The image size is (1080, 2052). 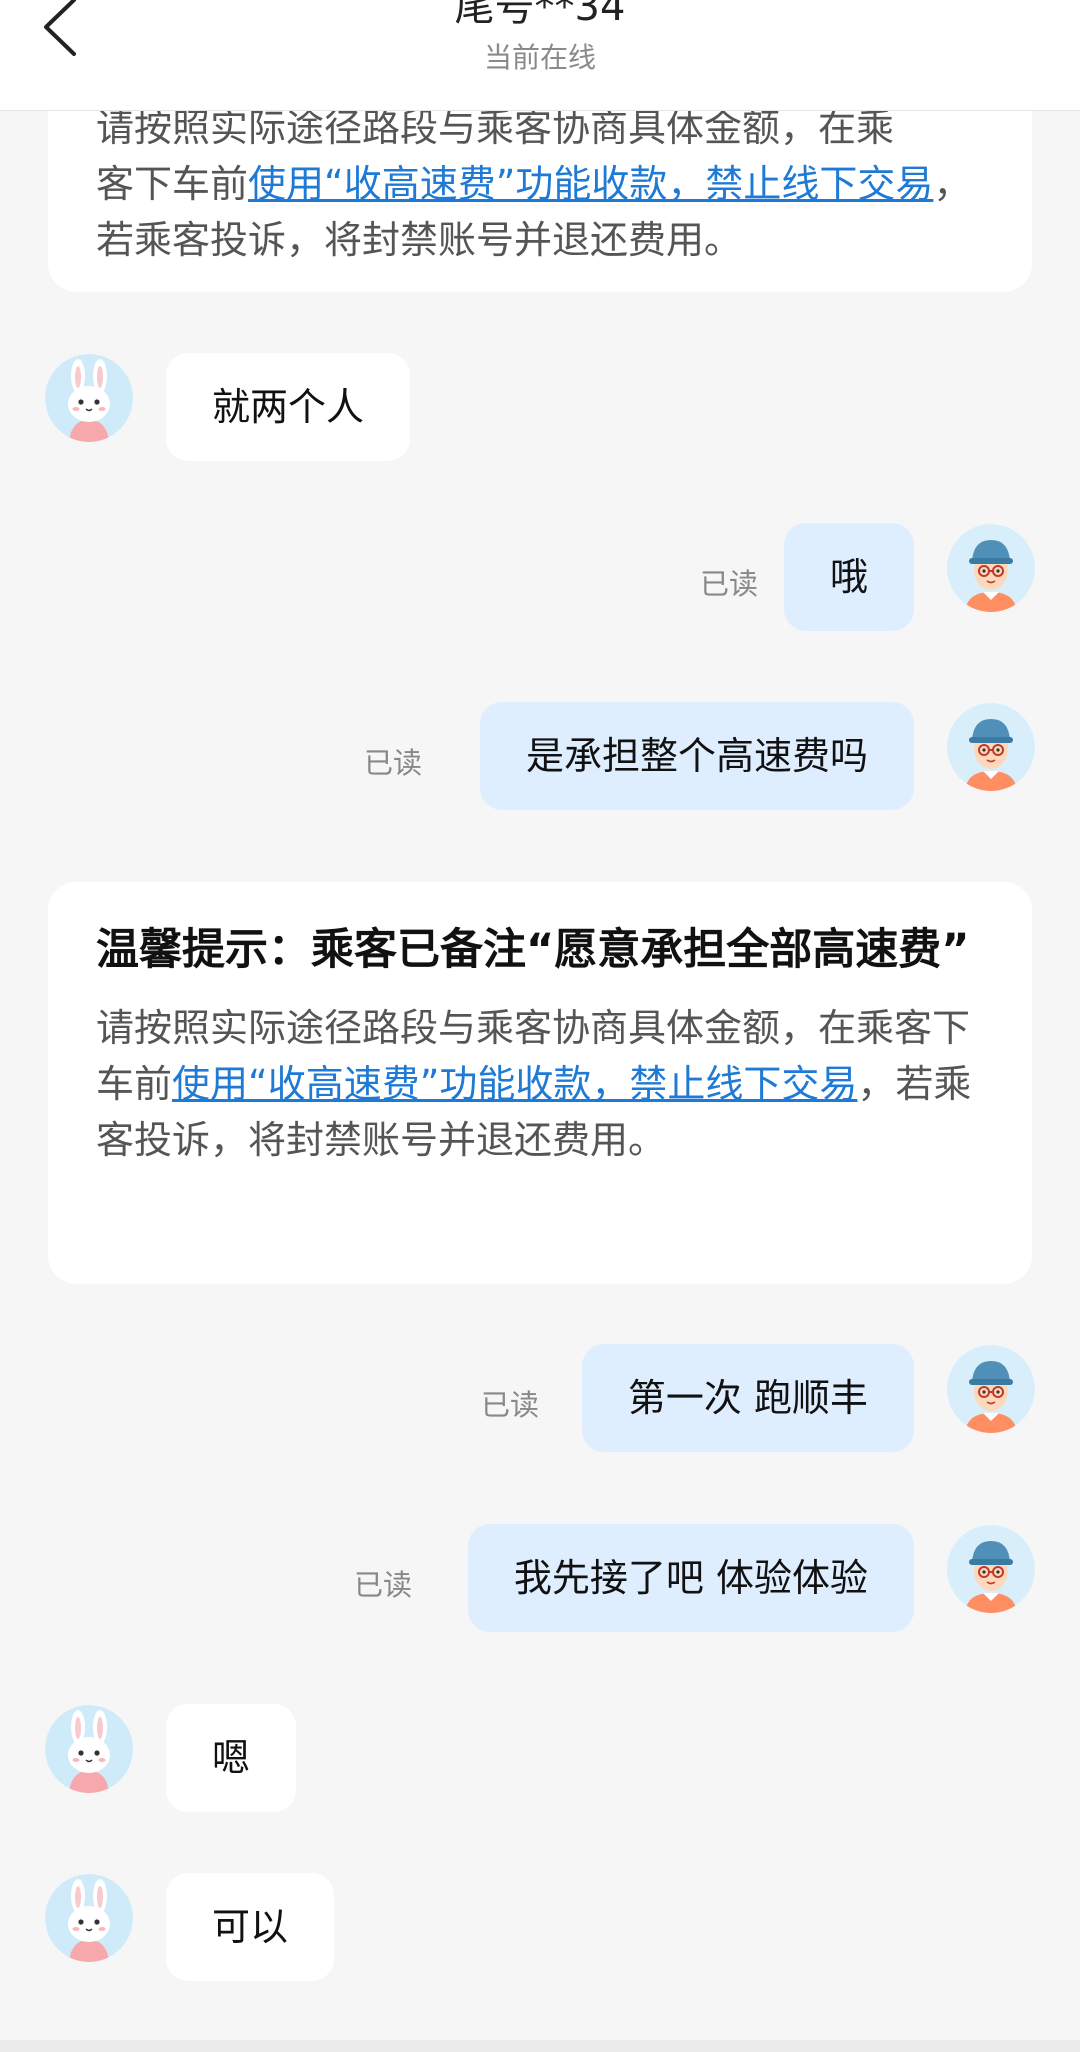 What do you see at coordinates (540, 2046) in the screenshot?
I see `input-area-edge` at bounding box center [540, 2046].